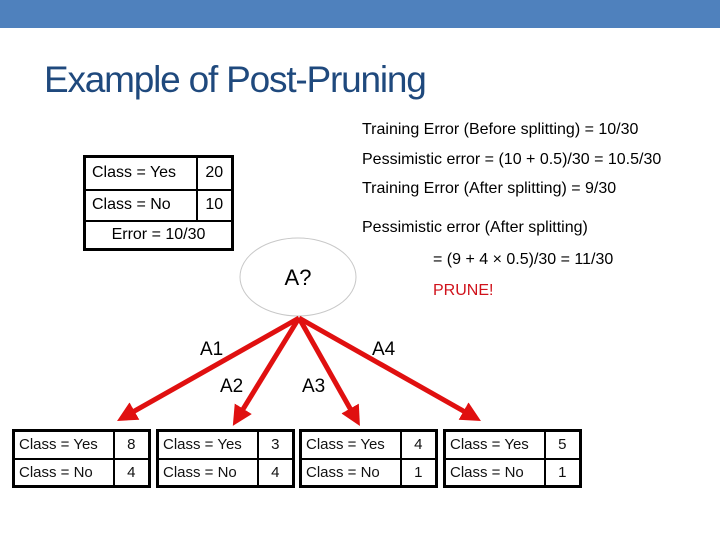 This screenshot has width=720, height=540. What do you see at coordinates (211, 349) in the screenshot?
I see `edge-label-a1: A1` at bounding box center [211, 349].